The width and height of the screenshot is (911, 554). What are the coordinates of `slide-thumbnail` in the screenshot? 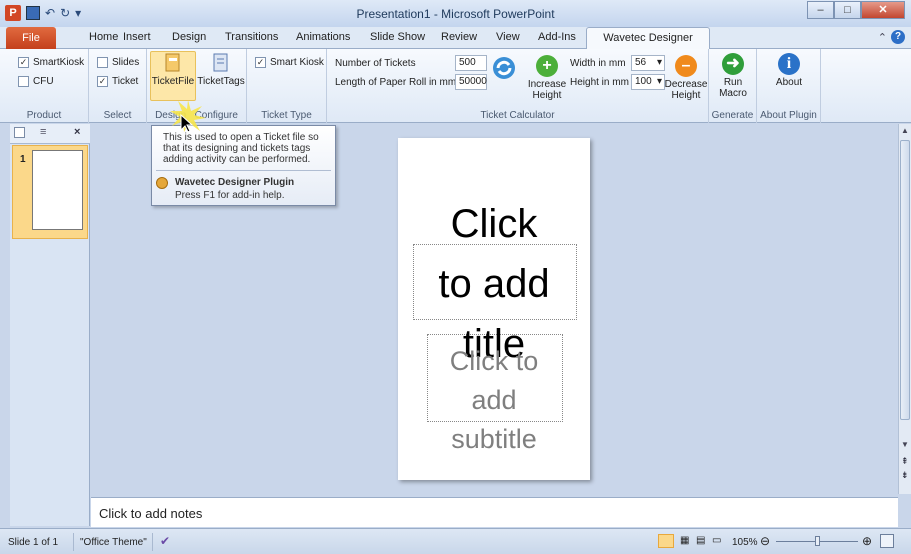 It's located at (57, 190).